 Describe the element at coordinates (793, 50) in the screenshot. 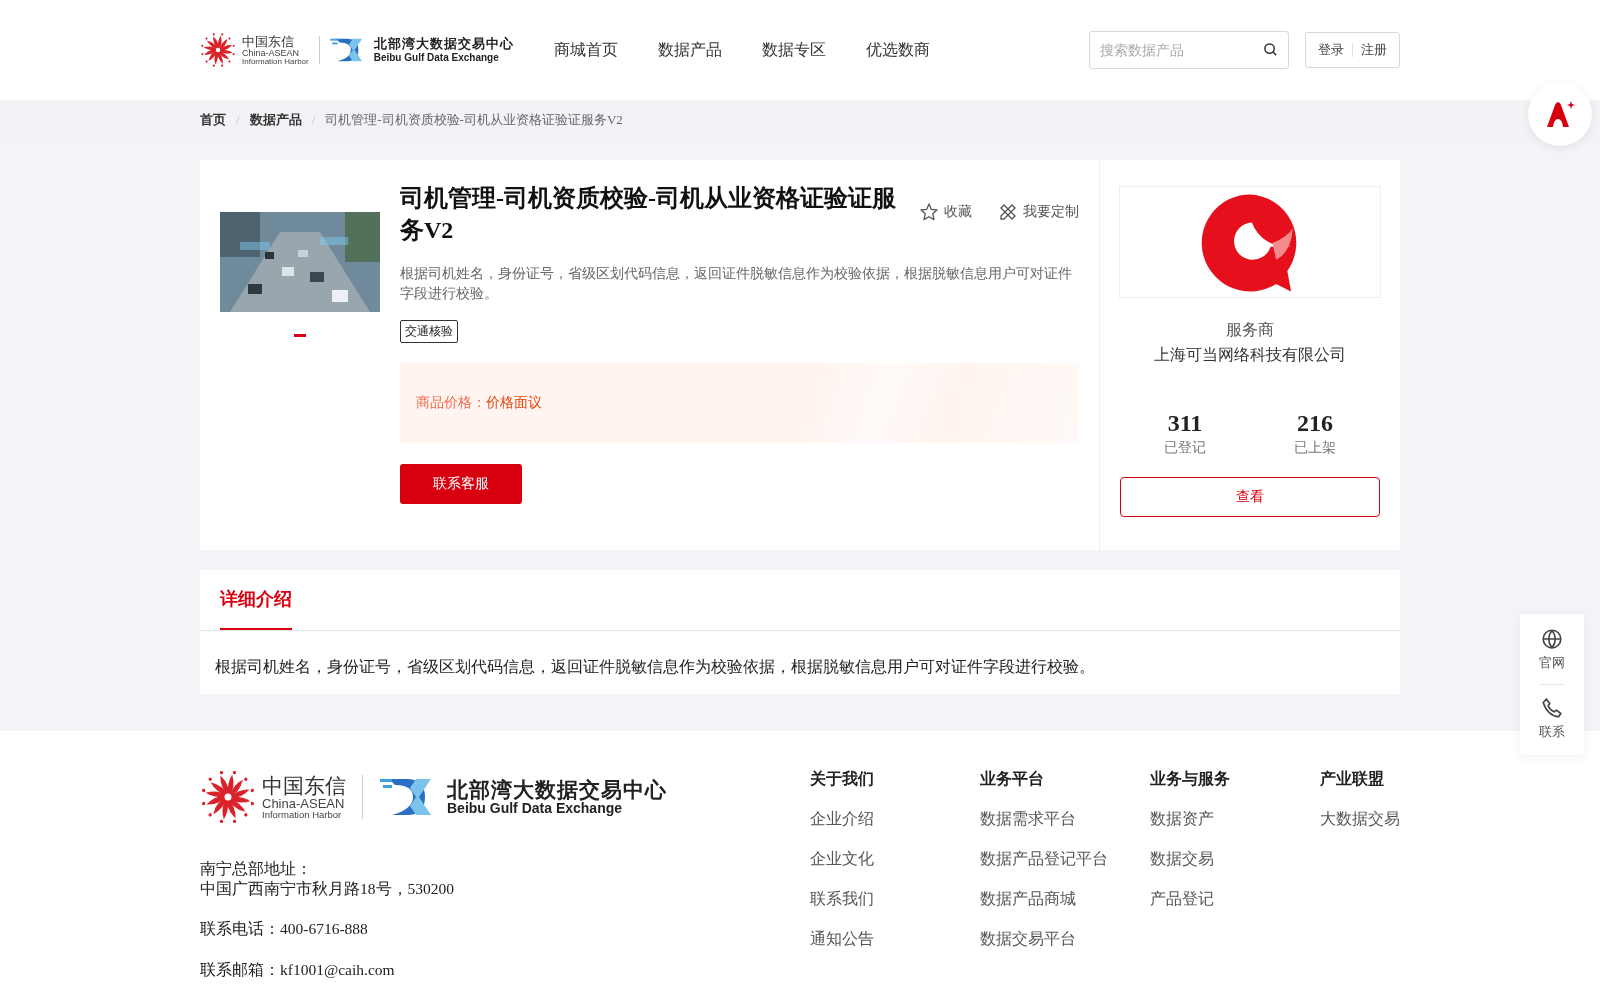

I see `nav-link: 数据专区` at that location.